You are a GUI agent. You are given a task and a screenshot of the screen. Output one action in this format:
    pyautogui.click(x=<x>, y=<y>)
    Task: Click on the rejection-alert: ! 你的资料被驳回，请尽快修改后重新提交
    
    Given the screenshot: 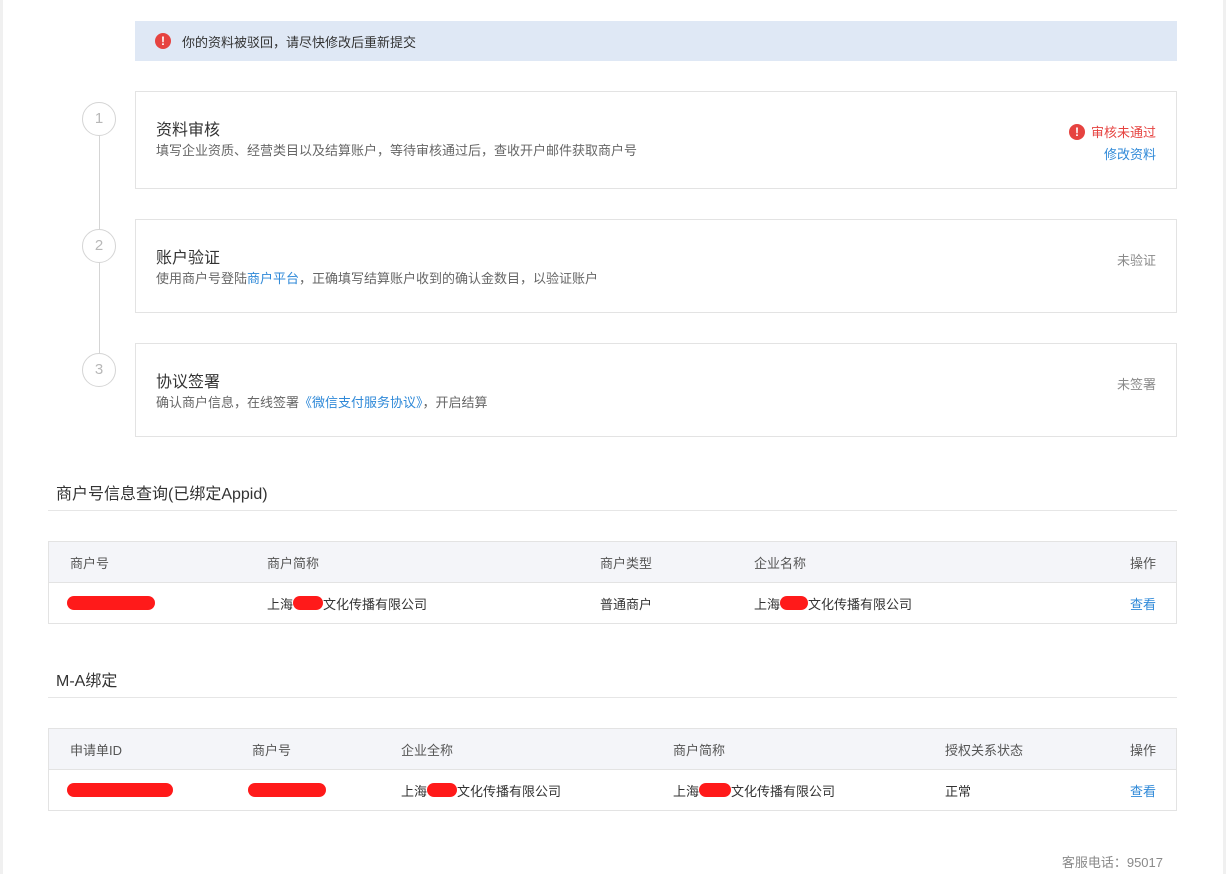 What is the action you would take?
    pyautogui.click(x=656, y=41)
    